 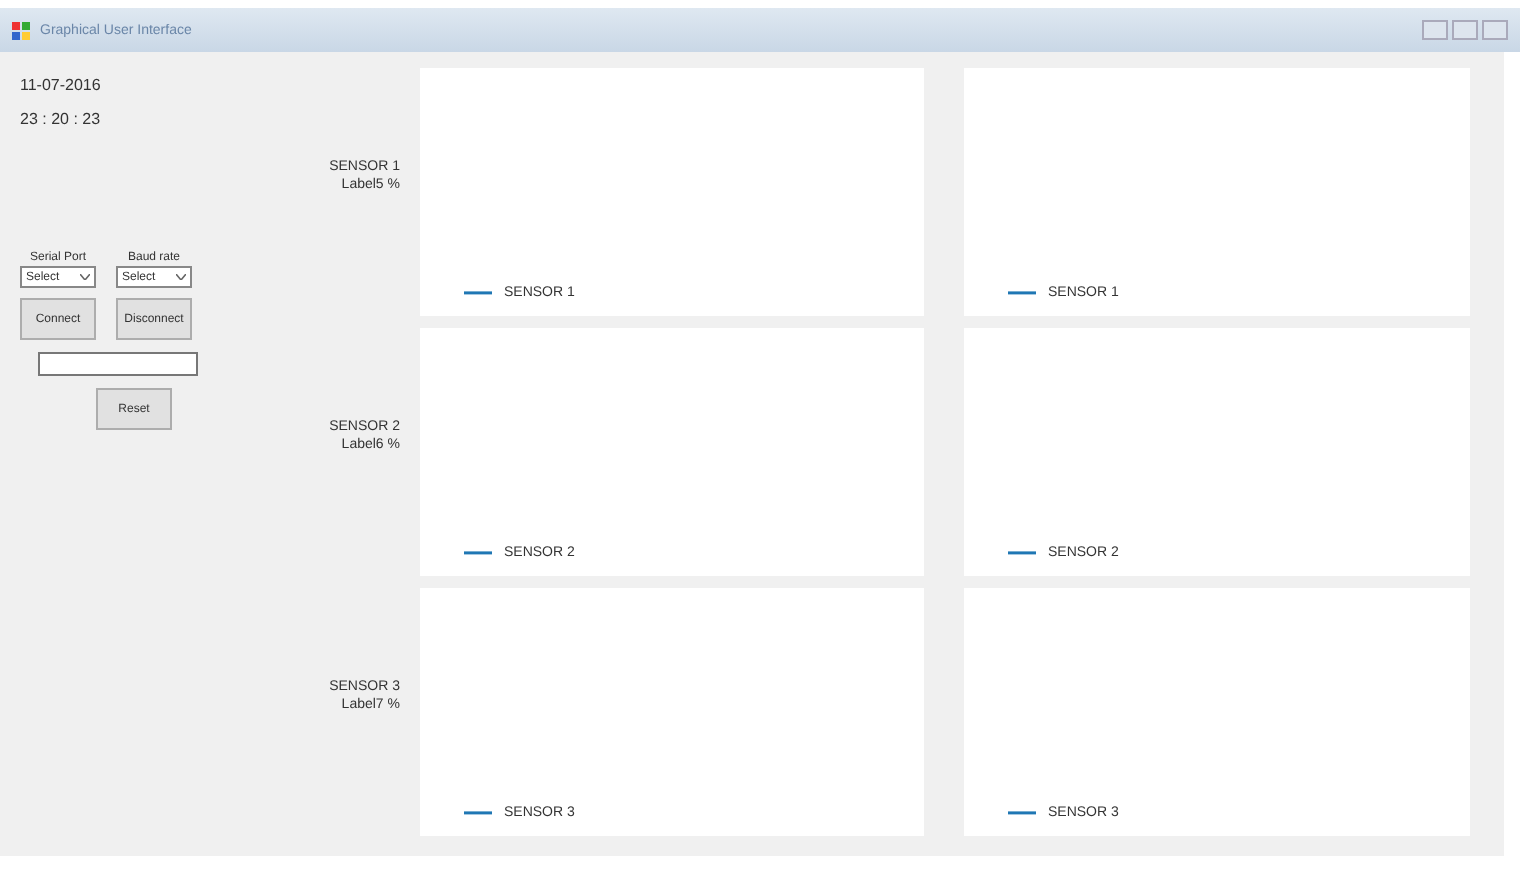 I want to click on app-icon, so click(x=21, y=30).